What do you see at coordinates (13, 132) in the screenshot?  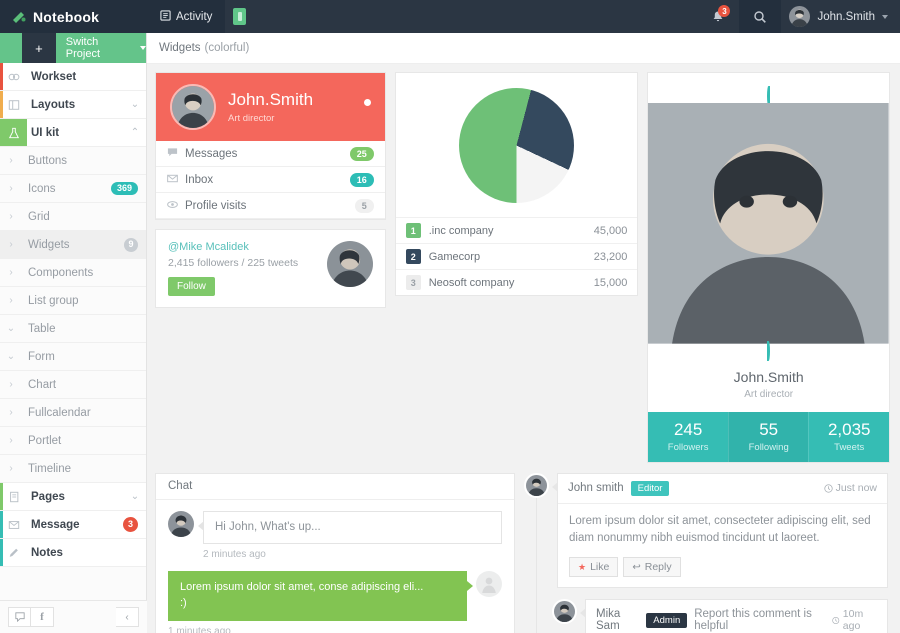 I see `uikit-icon` at bounding box center [13, 132].